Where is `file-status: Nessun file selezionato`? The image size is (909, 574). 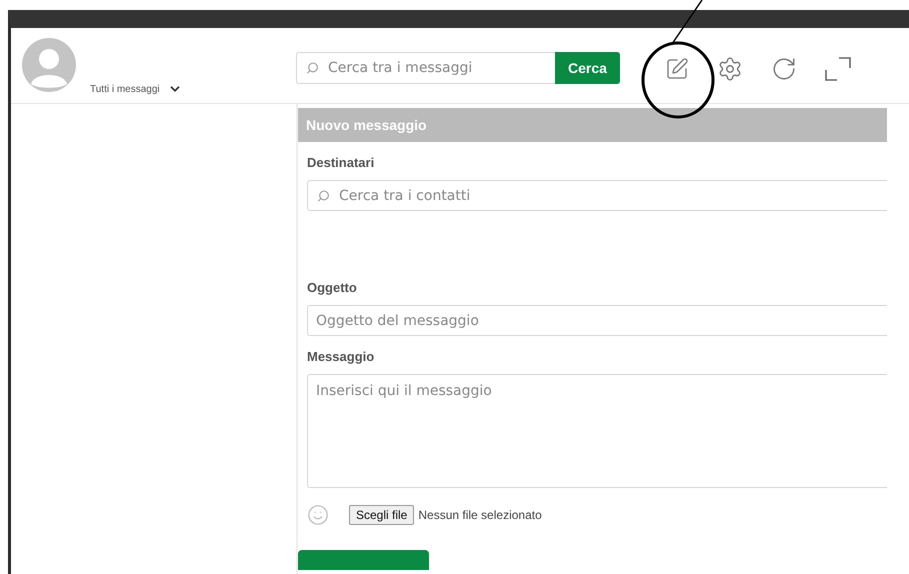
file-status: Nessun file selezionato is located at coordinates (480, 515).